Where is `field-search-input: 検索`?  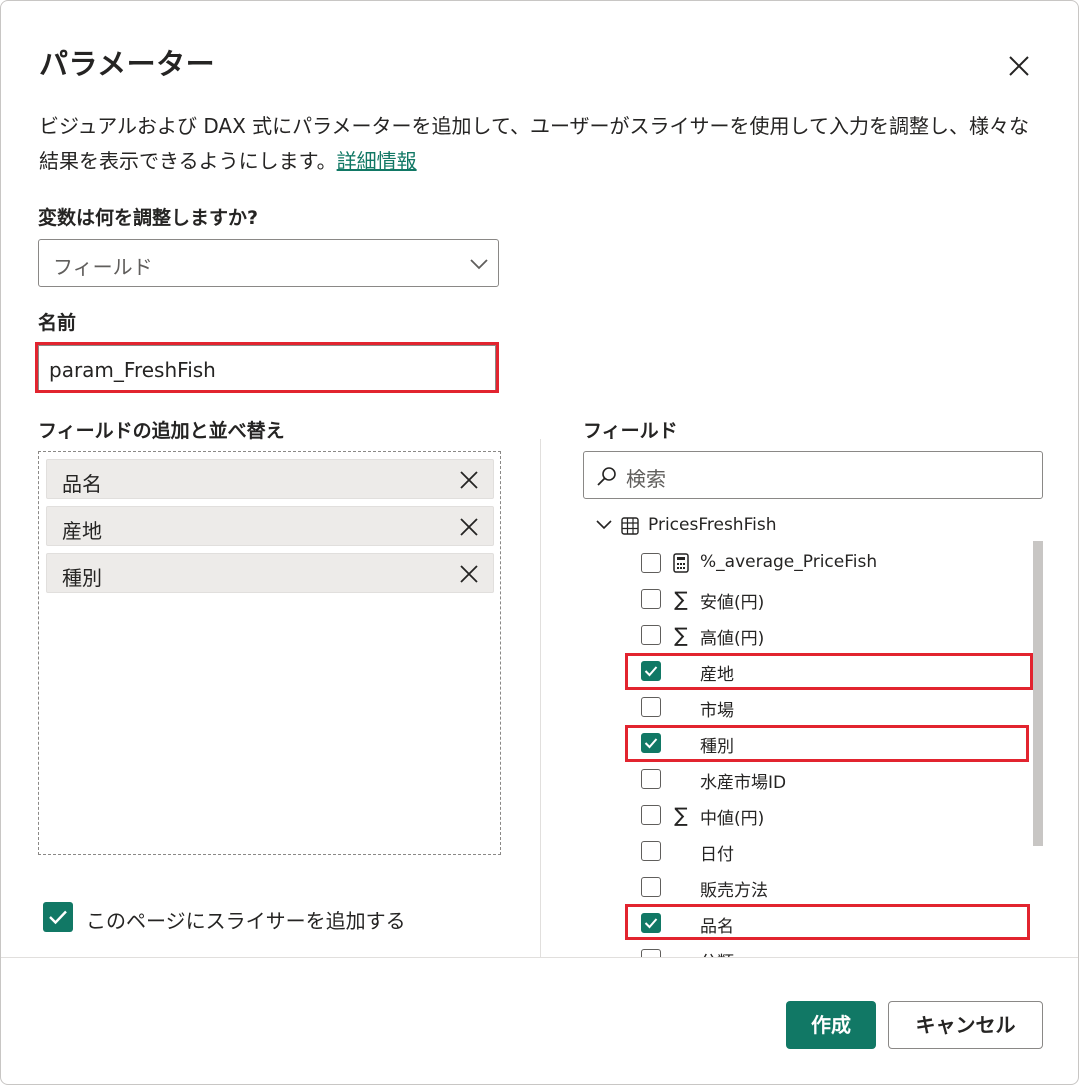 field-search-input: 検索 is located at coordinates (813, 475).